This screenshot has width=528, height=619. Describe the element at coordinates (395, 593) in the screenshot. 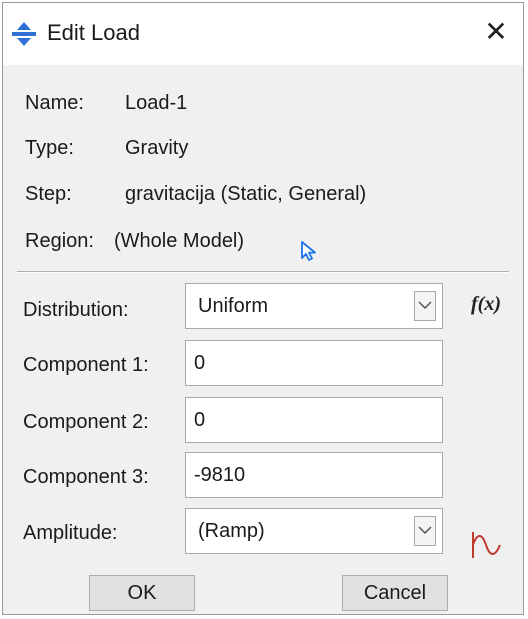

I see `cancel-button: Cancel` at that location.